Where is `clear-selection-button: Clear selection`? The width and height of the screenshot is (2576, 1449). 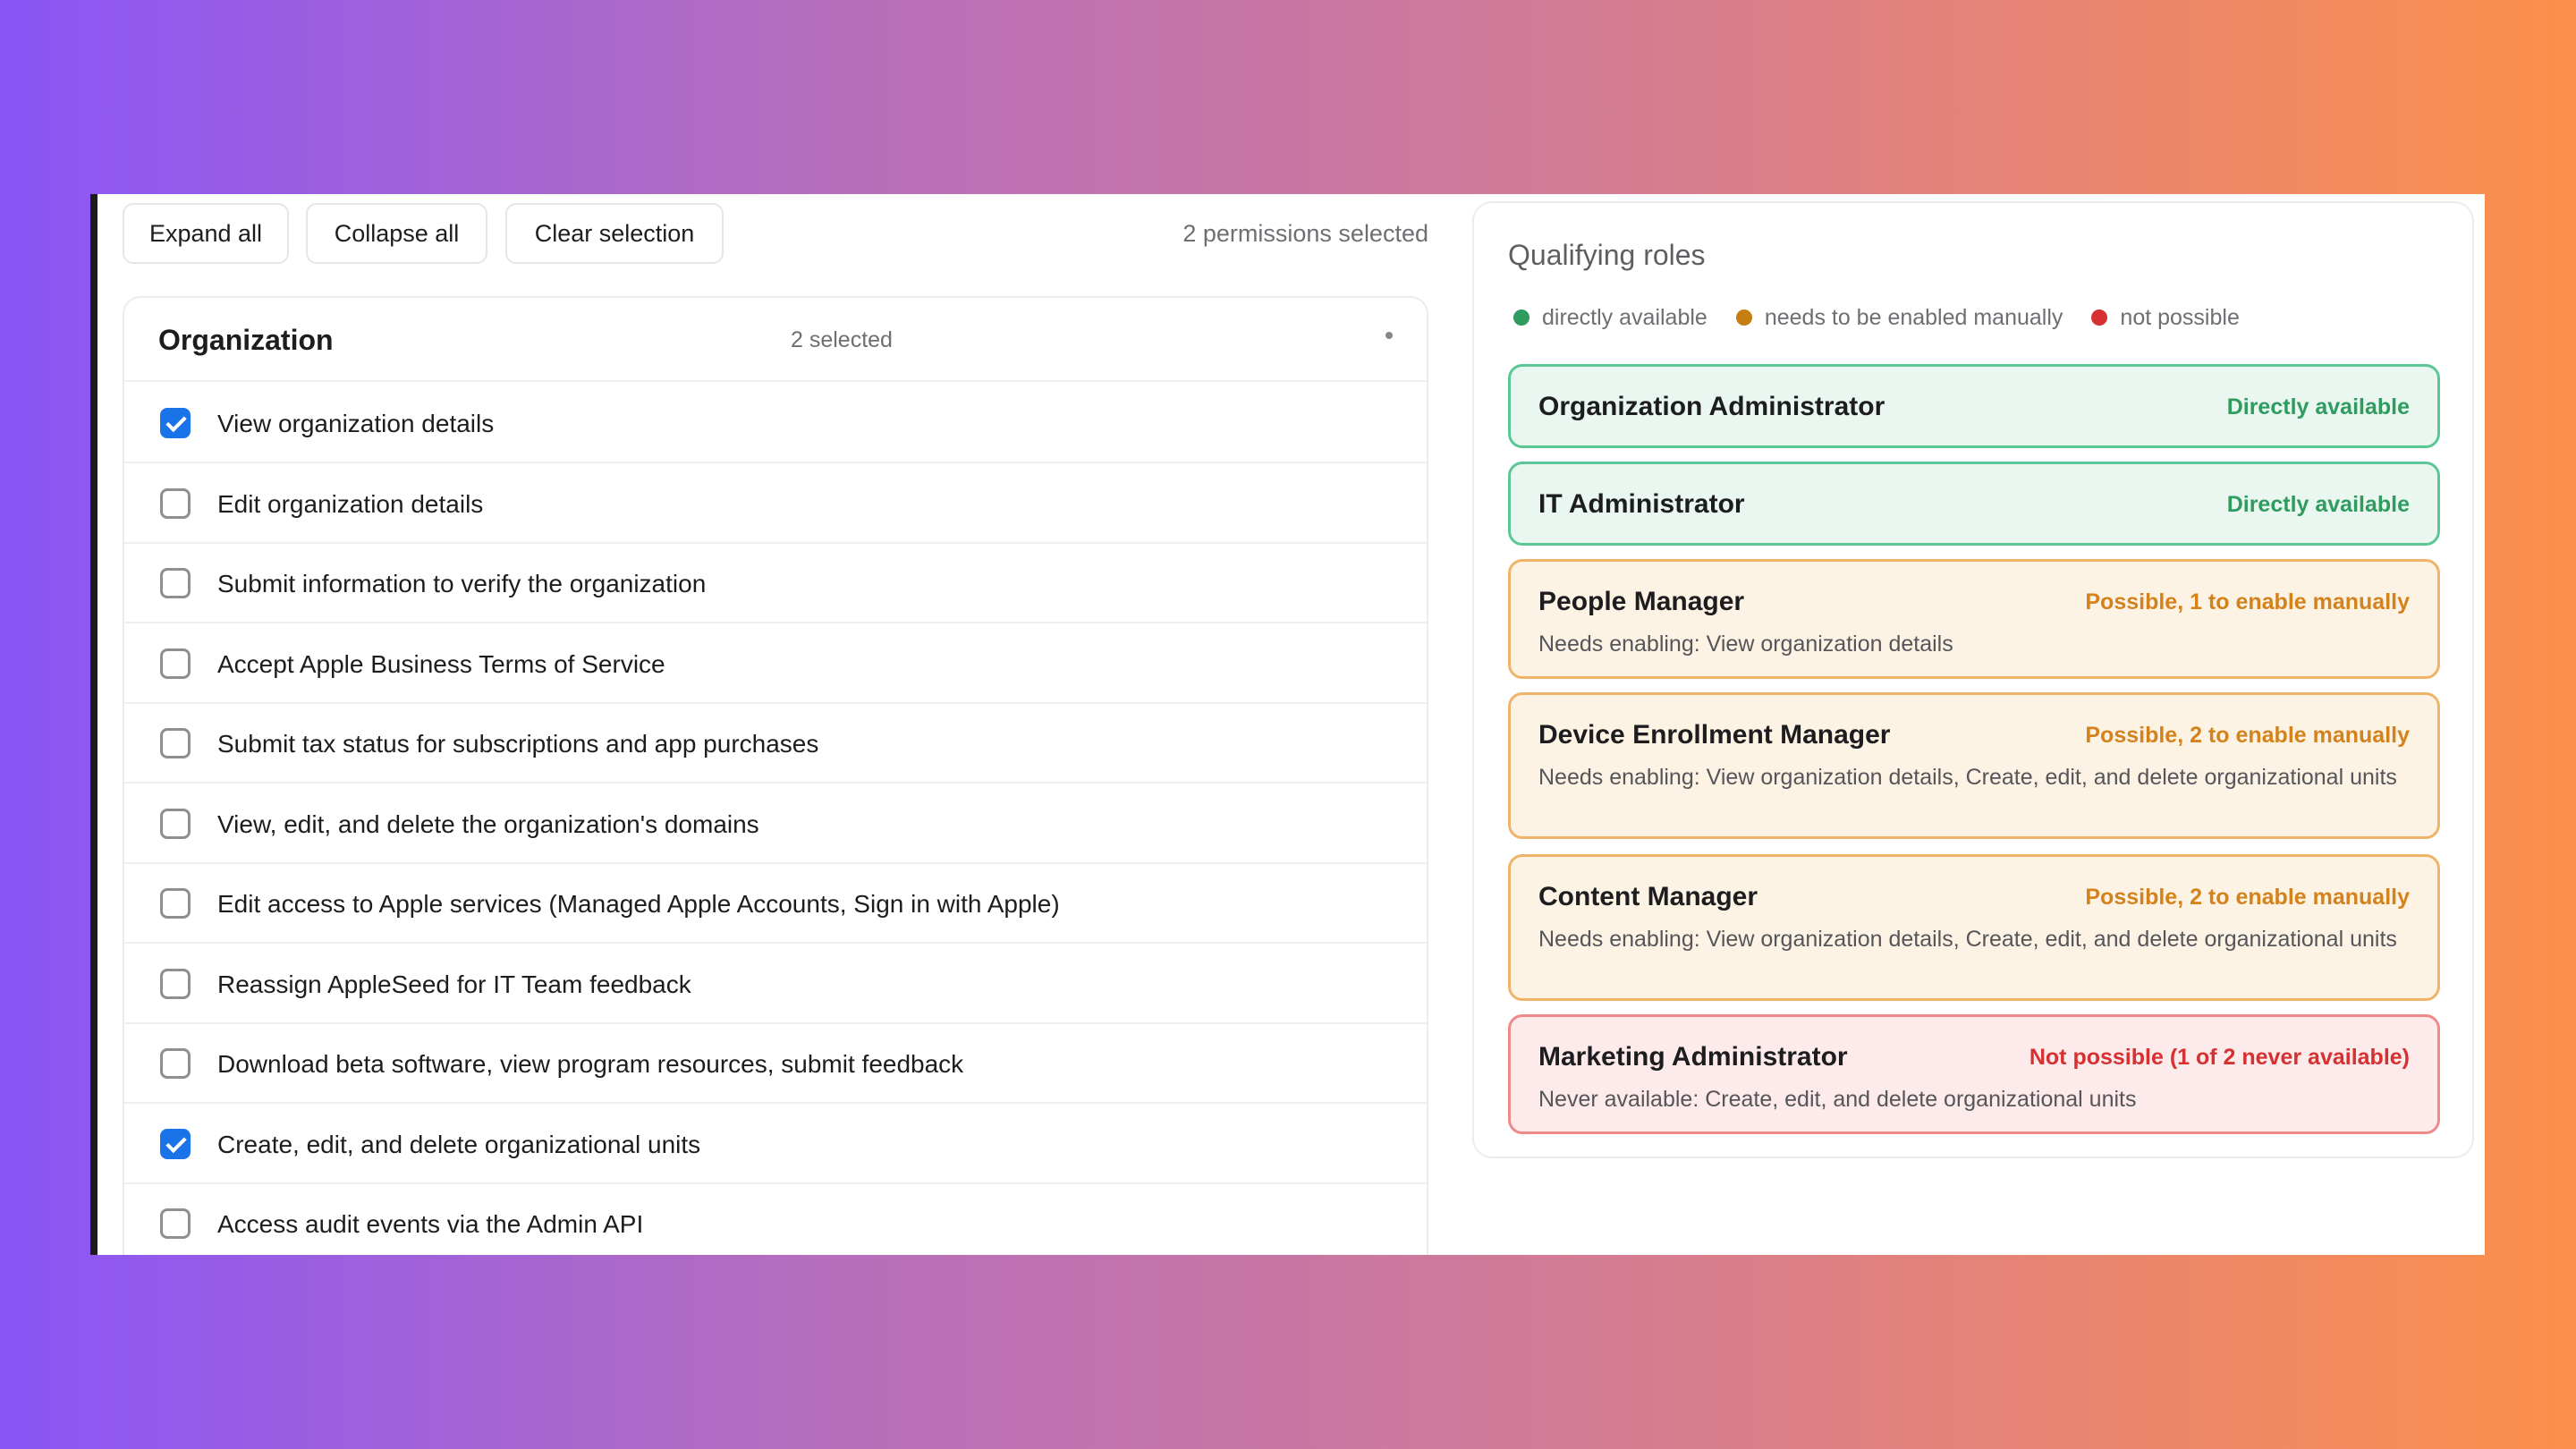 clear-selection-button: Clear selection is located at coordinates (614, 233).